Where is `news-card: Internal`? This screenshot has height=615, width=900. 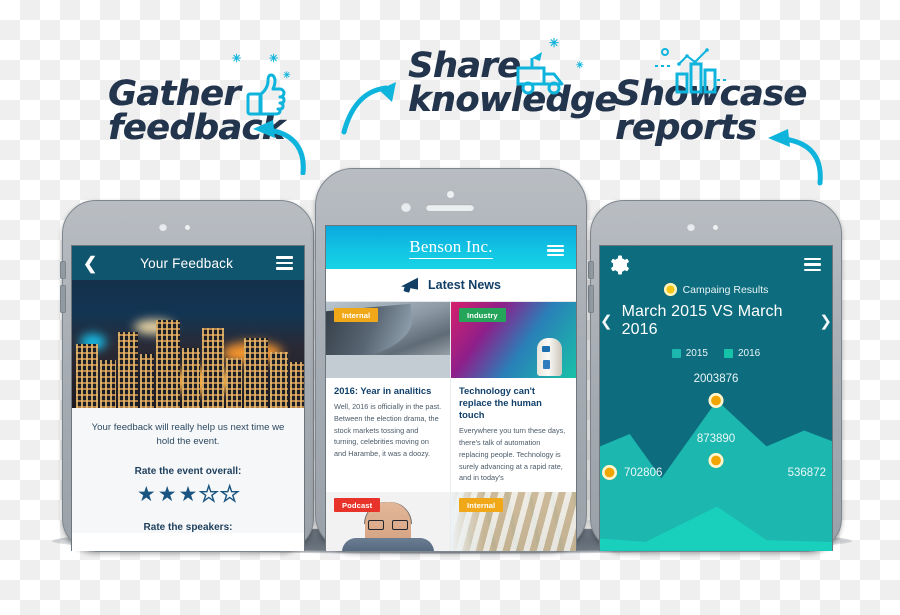
news-card: Internal is located at coordinates (513, 521).